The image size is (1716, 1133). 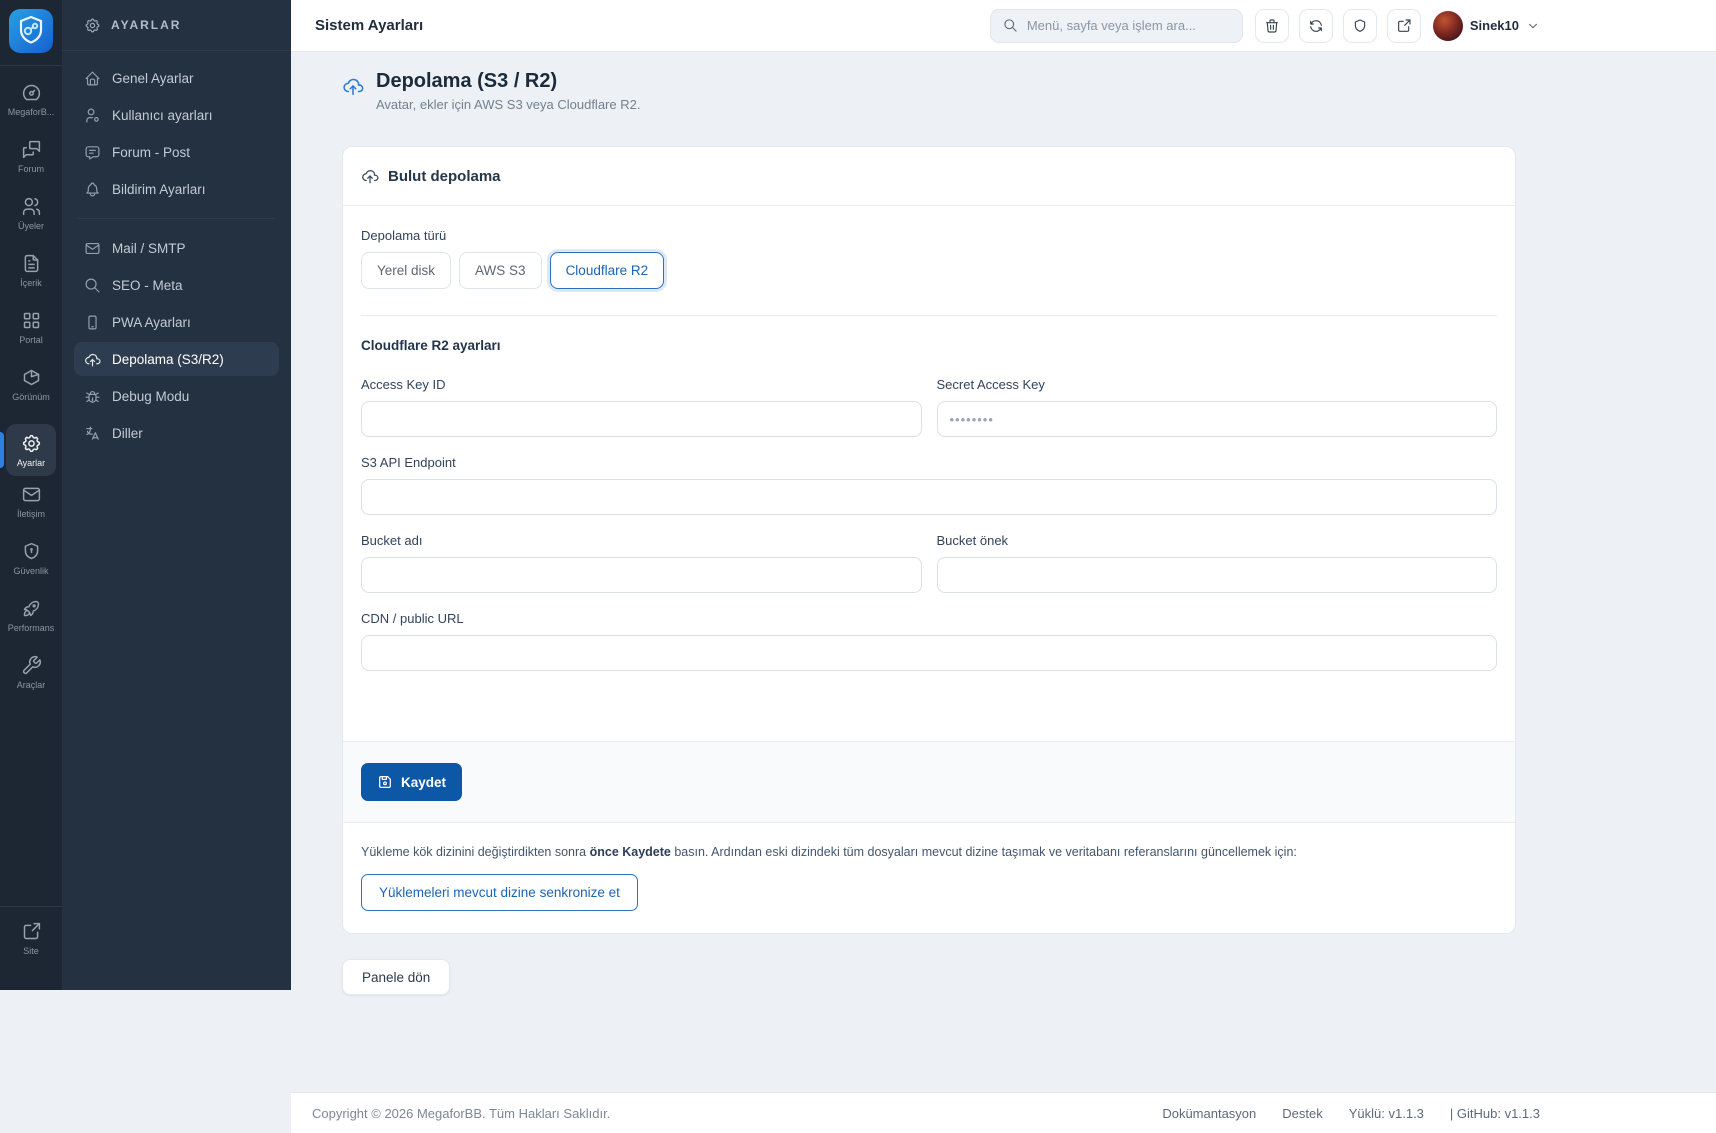 I want to click on bell-icon, so click(x=92, y=189).